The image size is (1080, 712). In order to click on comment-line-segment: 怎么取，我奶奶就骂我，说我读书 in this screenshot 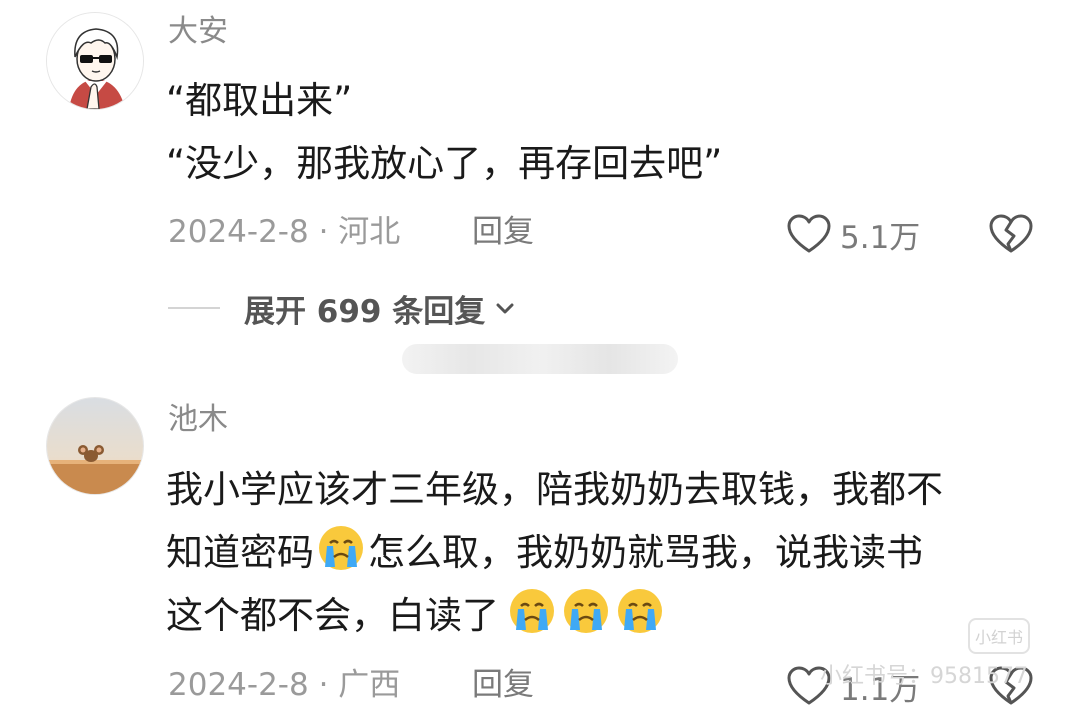, I will do `click(645, 552)`.